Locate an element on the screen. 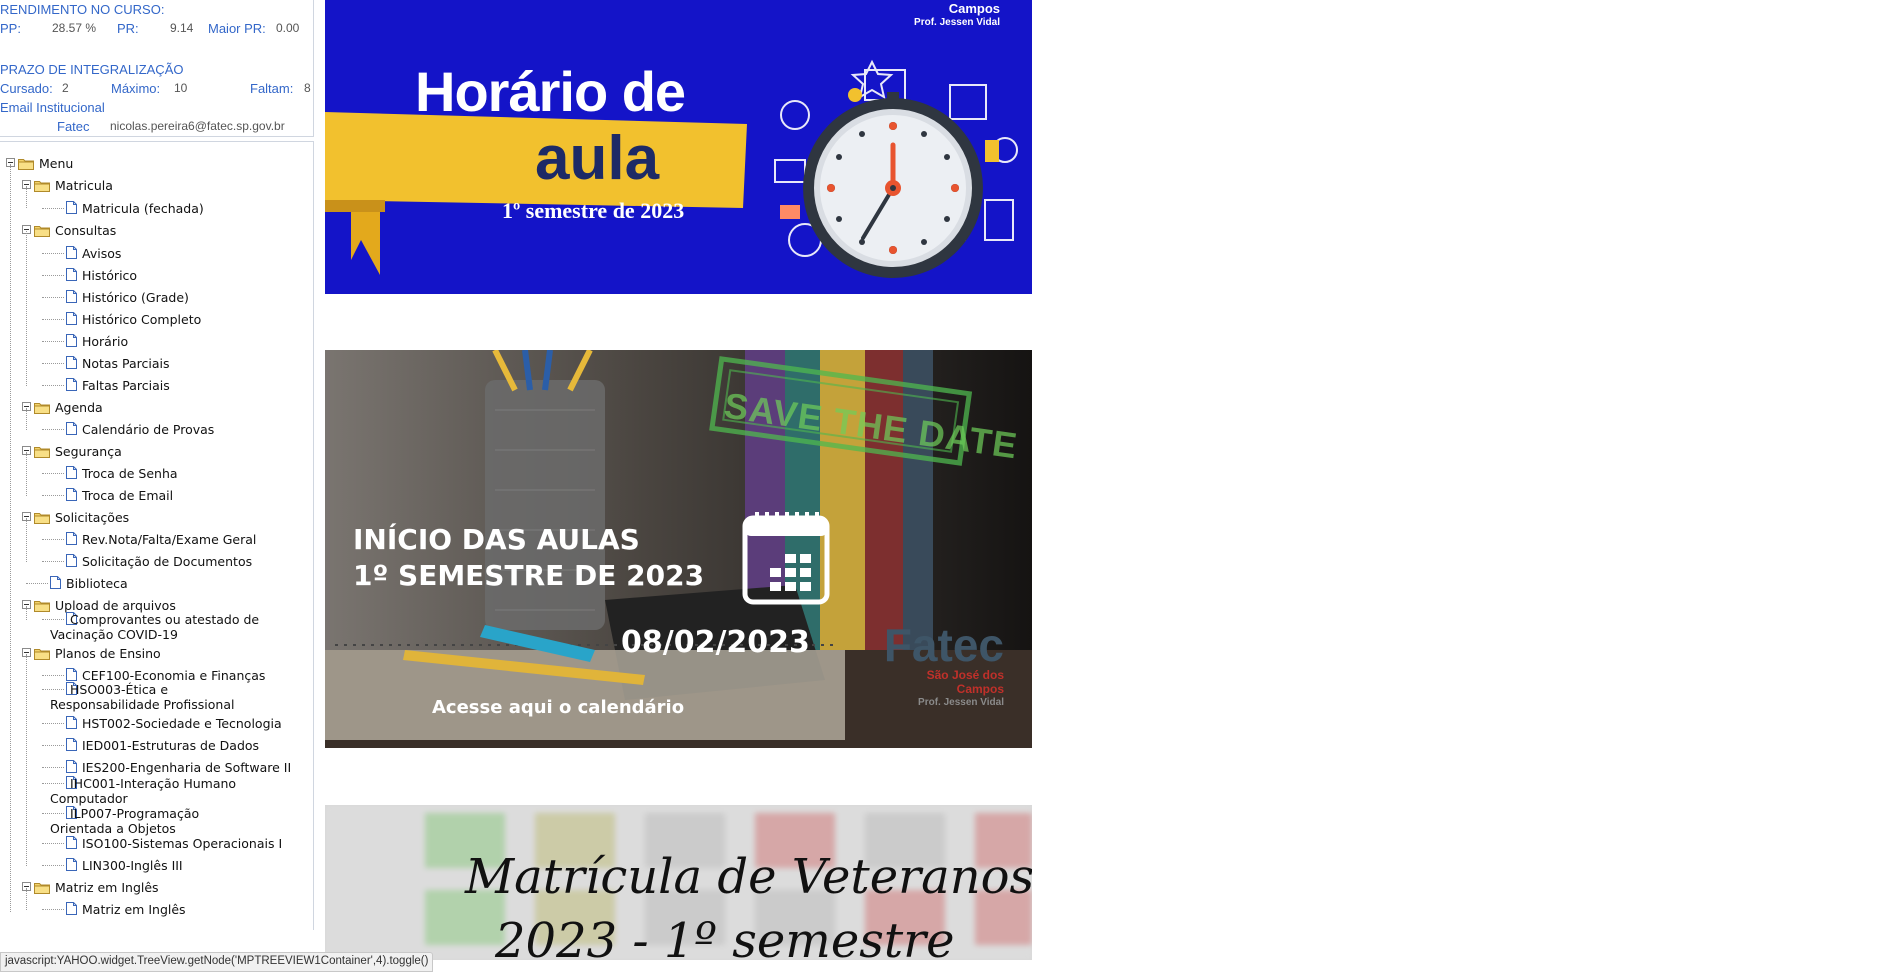  tree-folder-menu-matriz-label: Matriz em Inglês is located at coordinates (150, 887).